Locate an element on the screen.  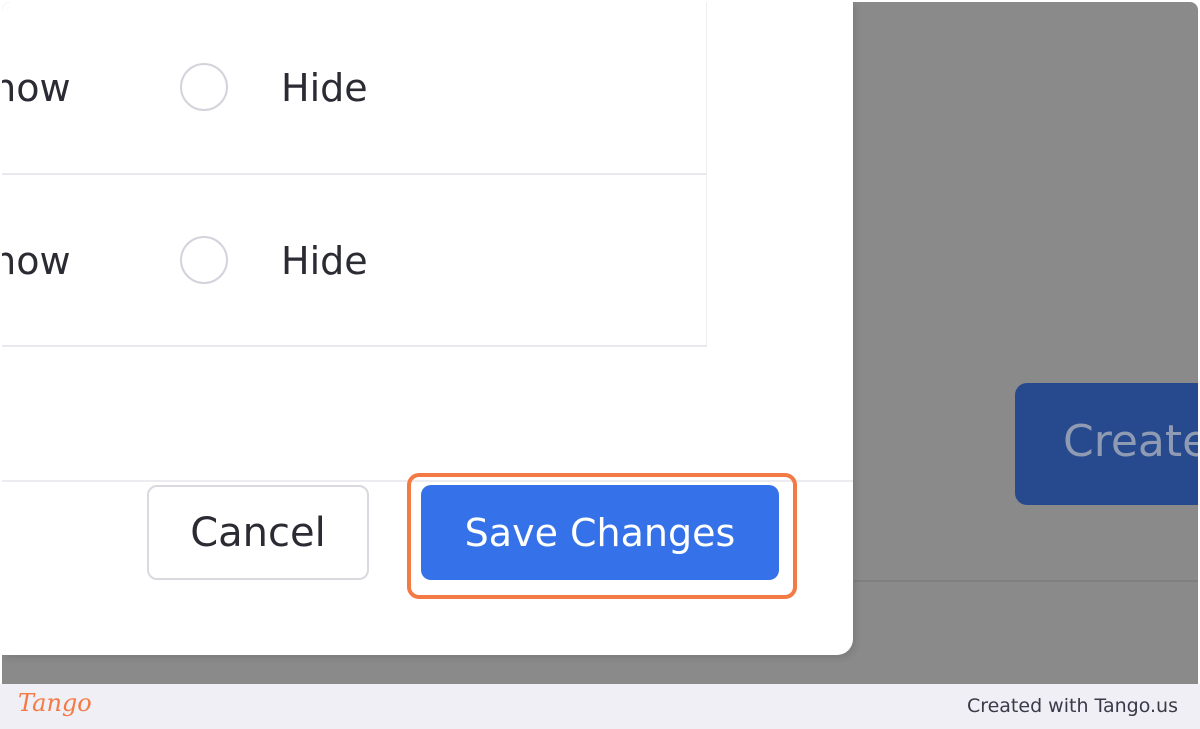
create-button: Create is located at coordinates (1106, 444).